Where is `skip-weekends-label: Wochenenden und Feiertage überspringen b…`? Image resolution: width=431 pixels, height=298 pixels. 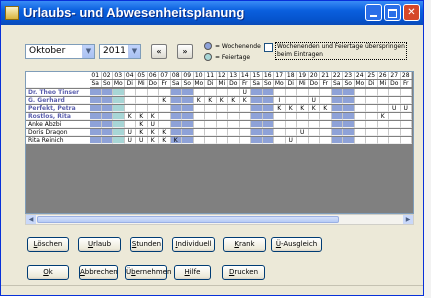
skip-weekends-label: Wochenenden und Feiertage überspringen b… is located at coordinates (341, 51).